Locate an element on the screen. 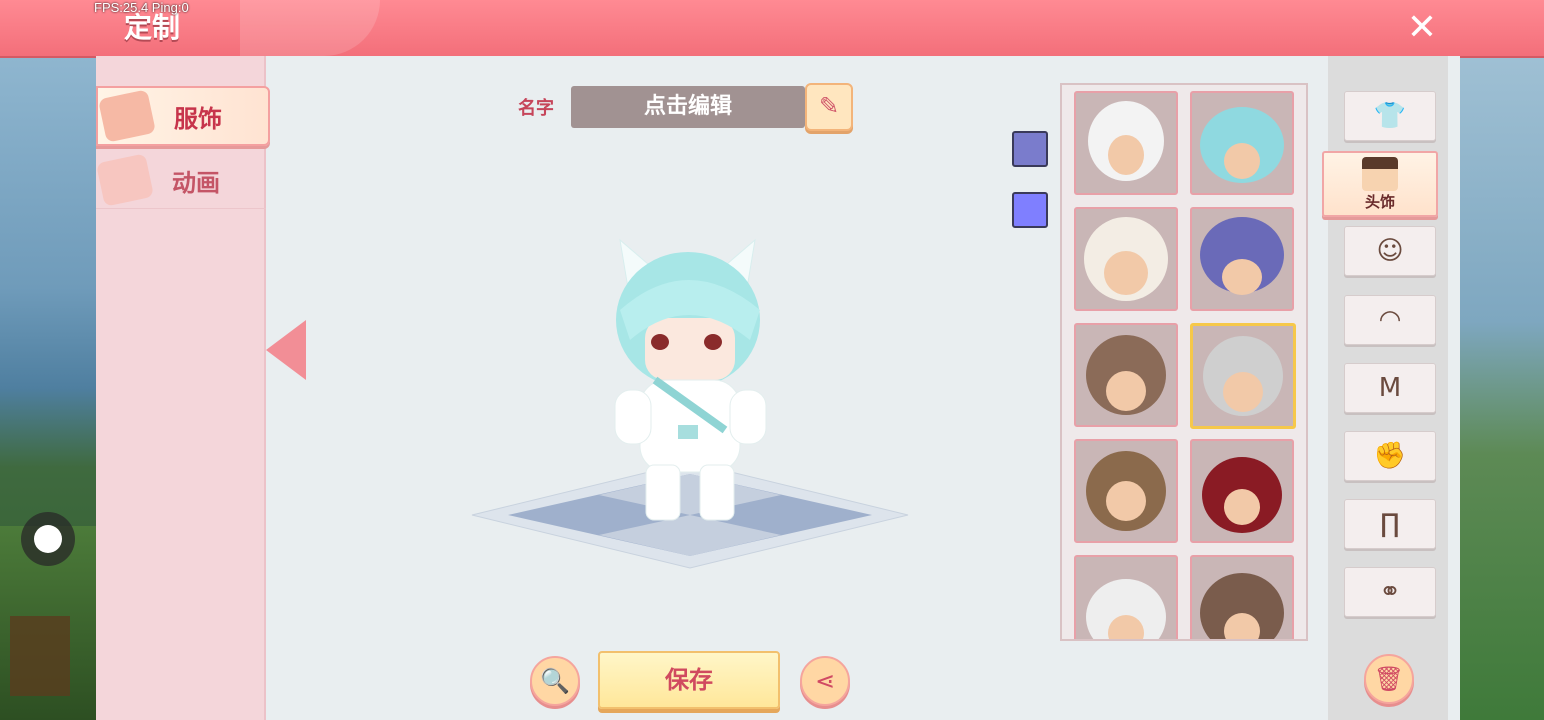 Image resolution: width=1544 pixels, height=720 pixels. zoom-button: 🔍 is located at coordinates (555, 681).